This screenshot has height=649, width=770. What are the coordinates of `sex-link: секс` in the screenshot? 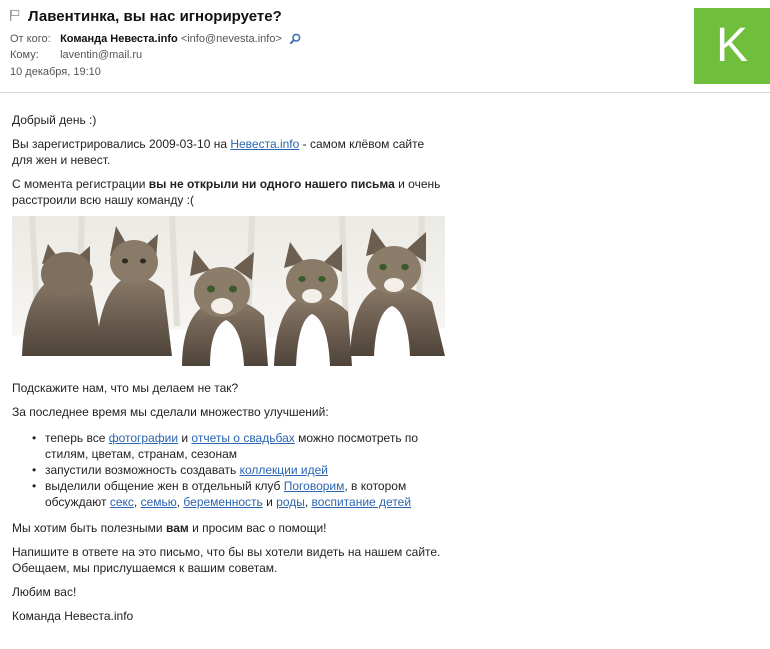 It's located at (122, 502).